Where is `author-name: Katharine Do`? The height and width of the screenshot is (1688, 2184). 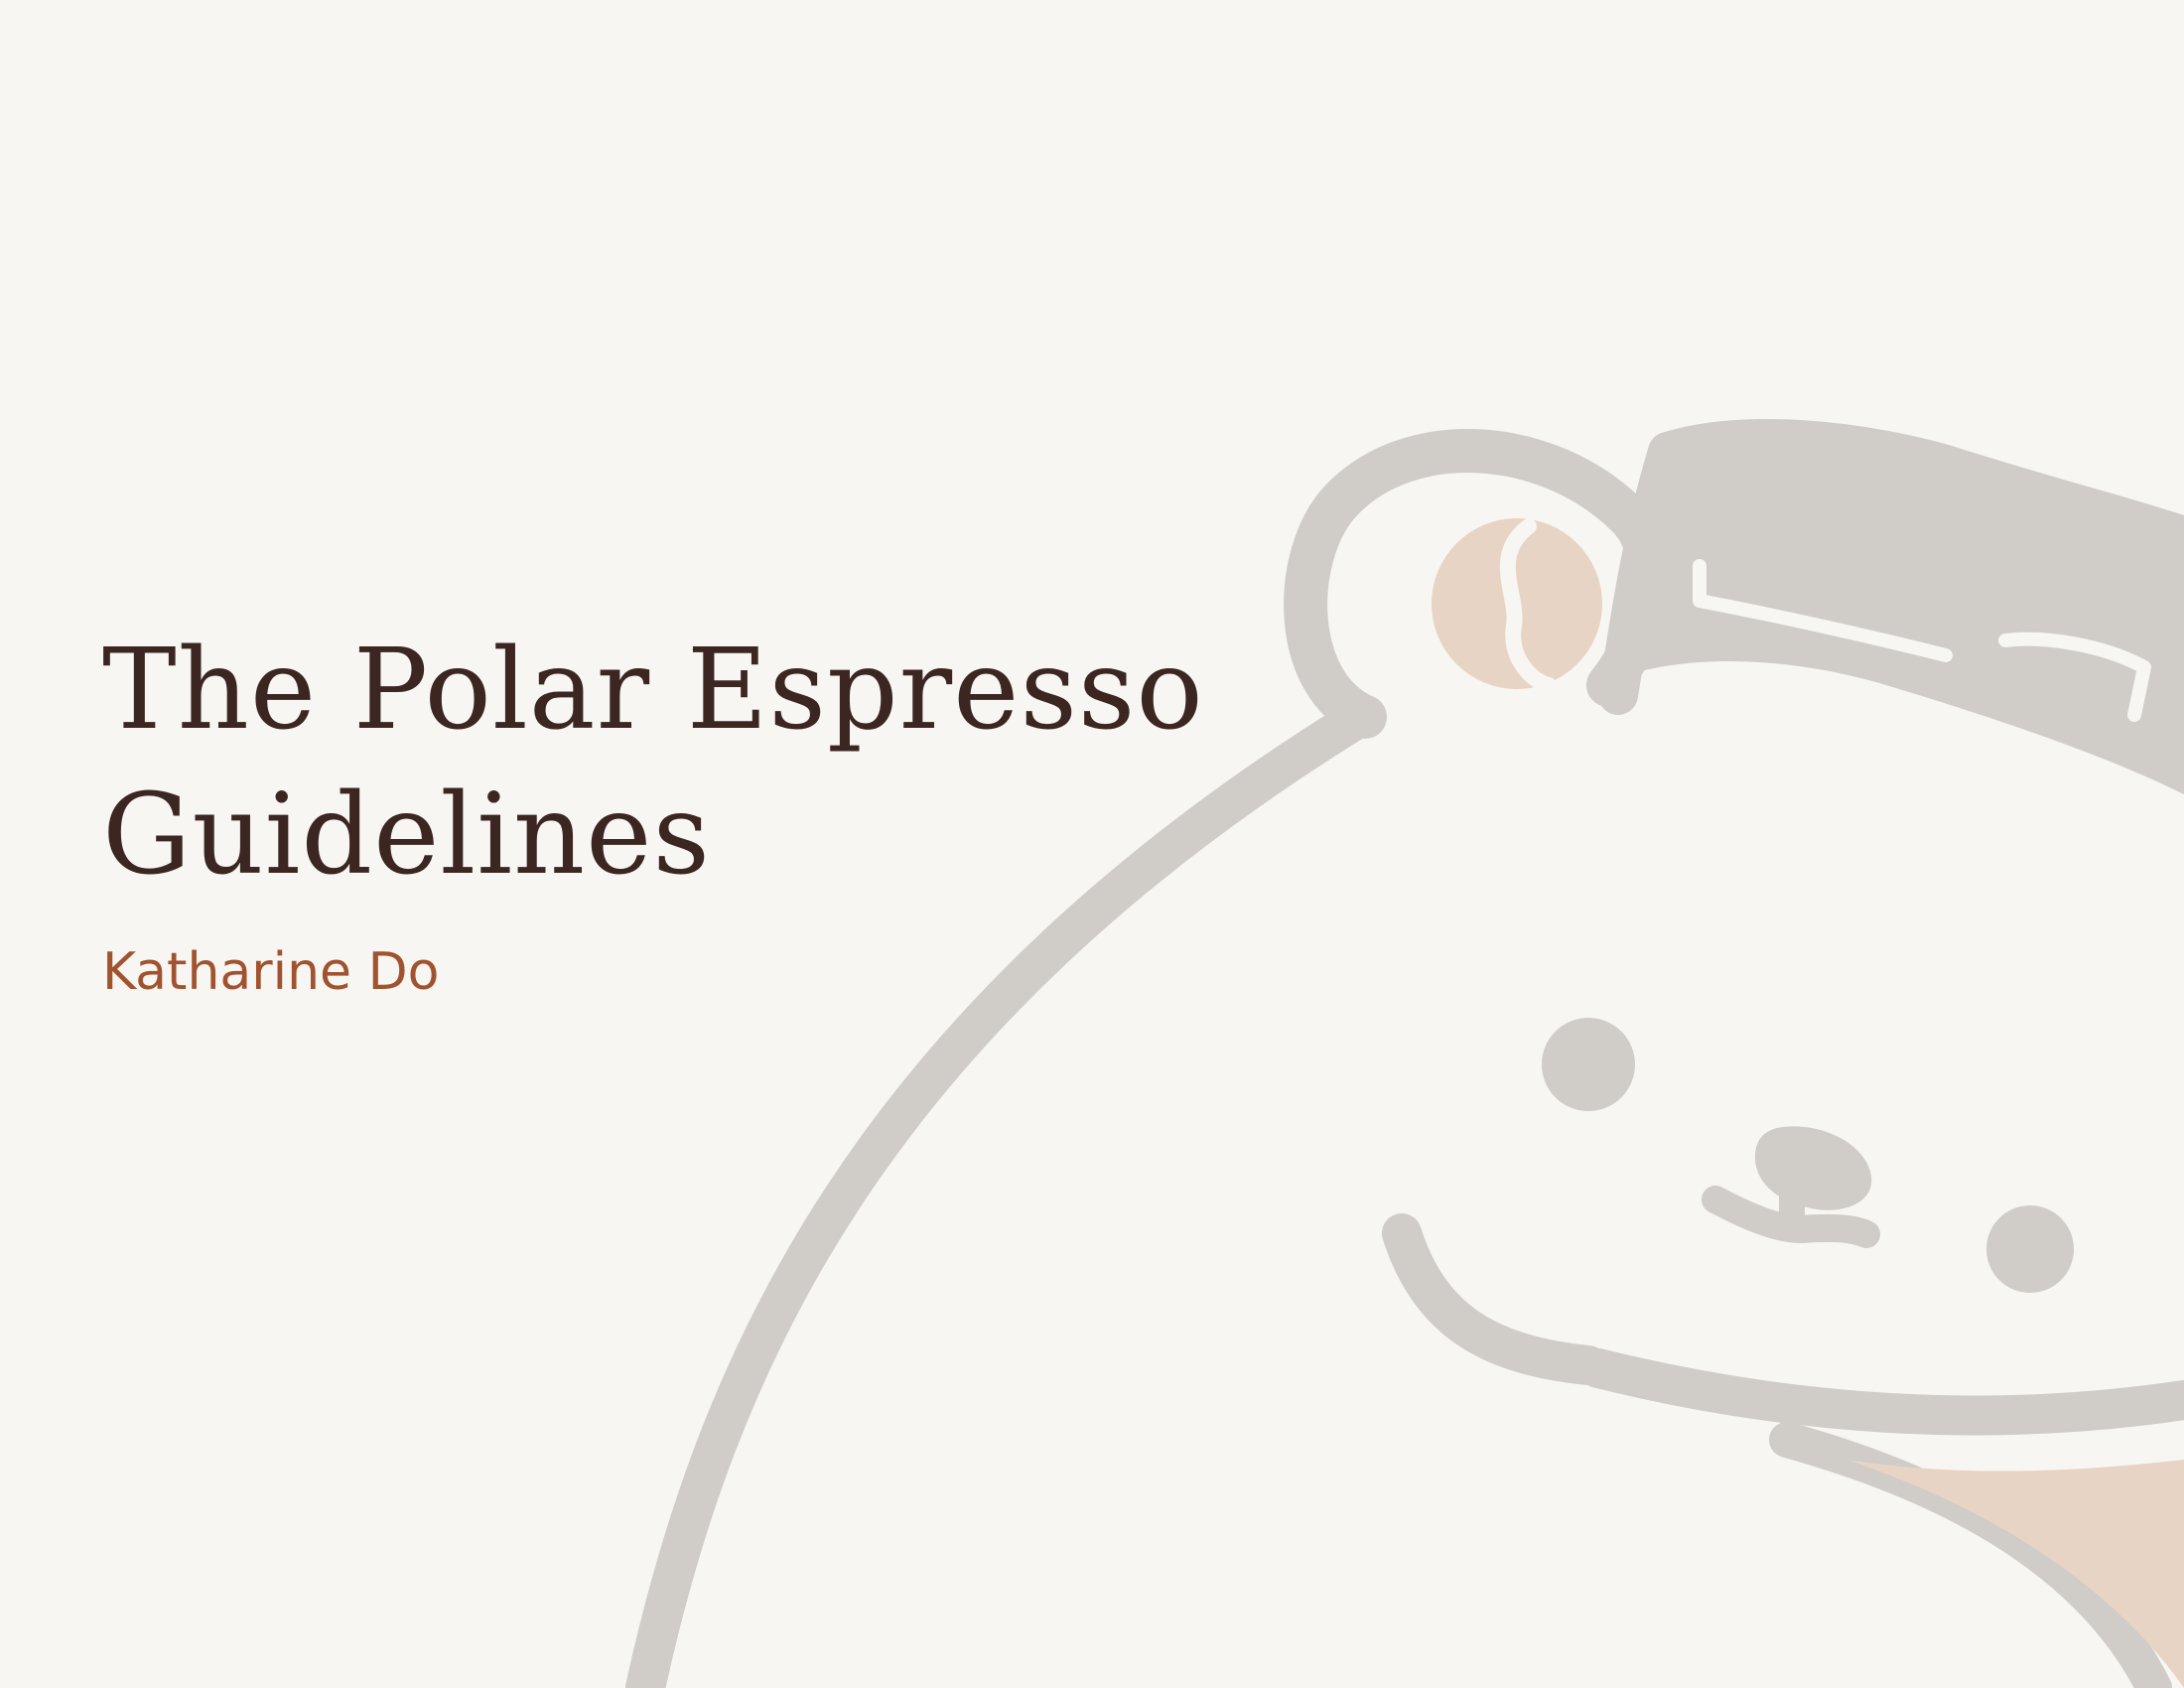 author-name: Katharine Do is located at coordinates (271, 972).